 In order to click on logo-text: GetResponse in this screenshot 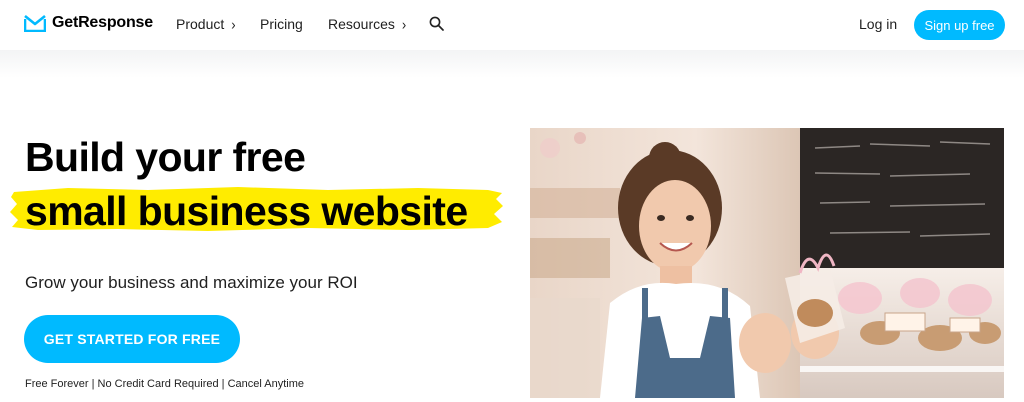, I will do `click(102, 22)`.